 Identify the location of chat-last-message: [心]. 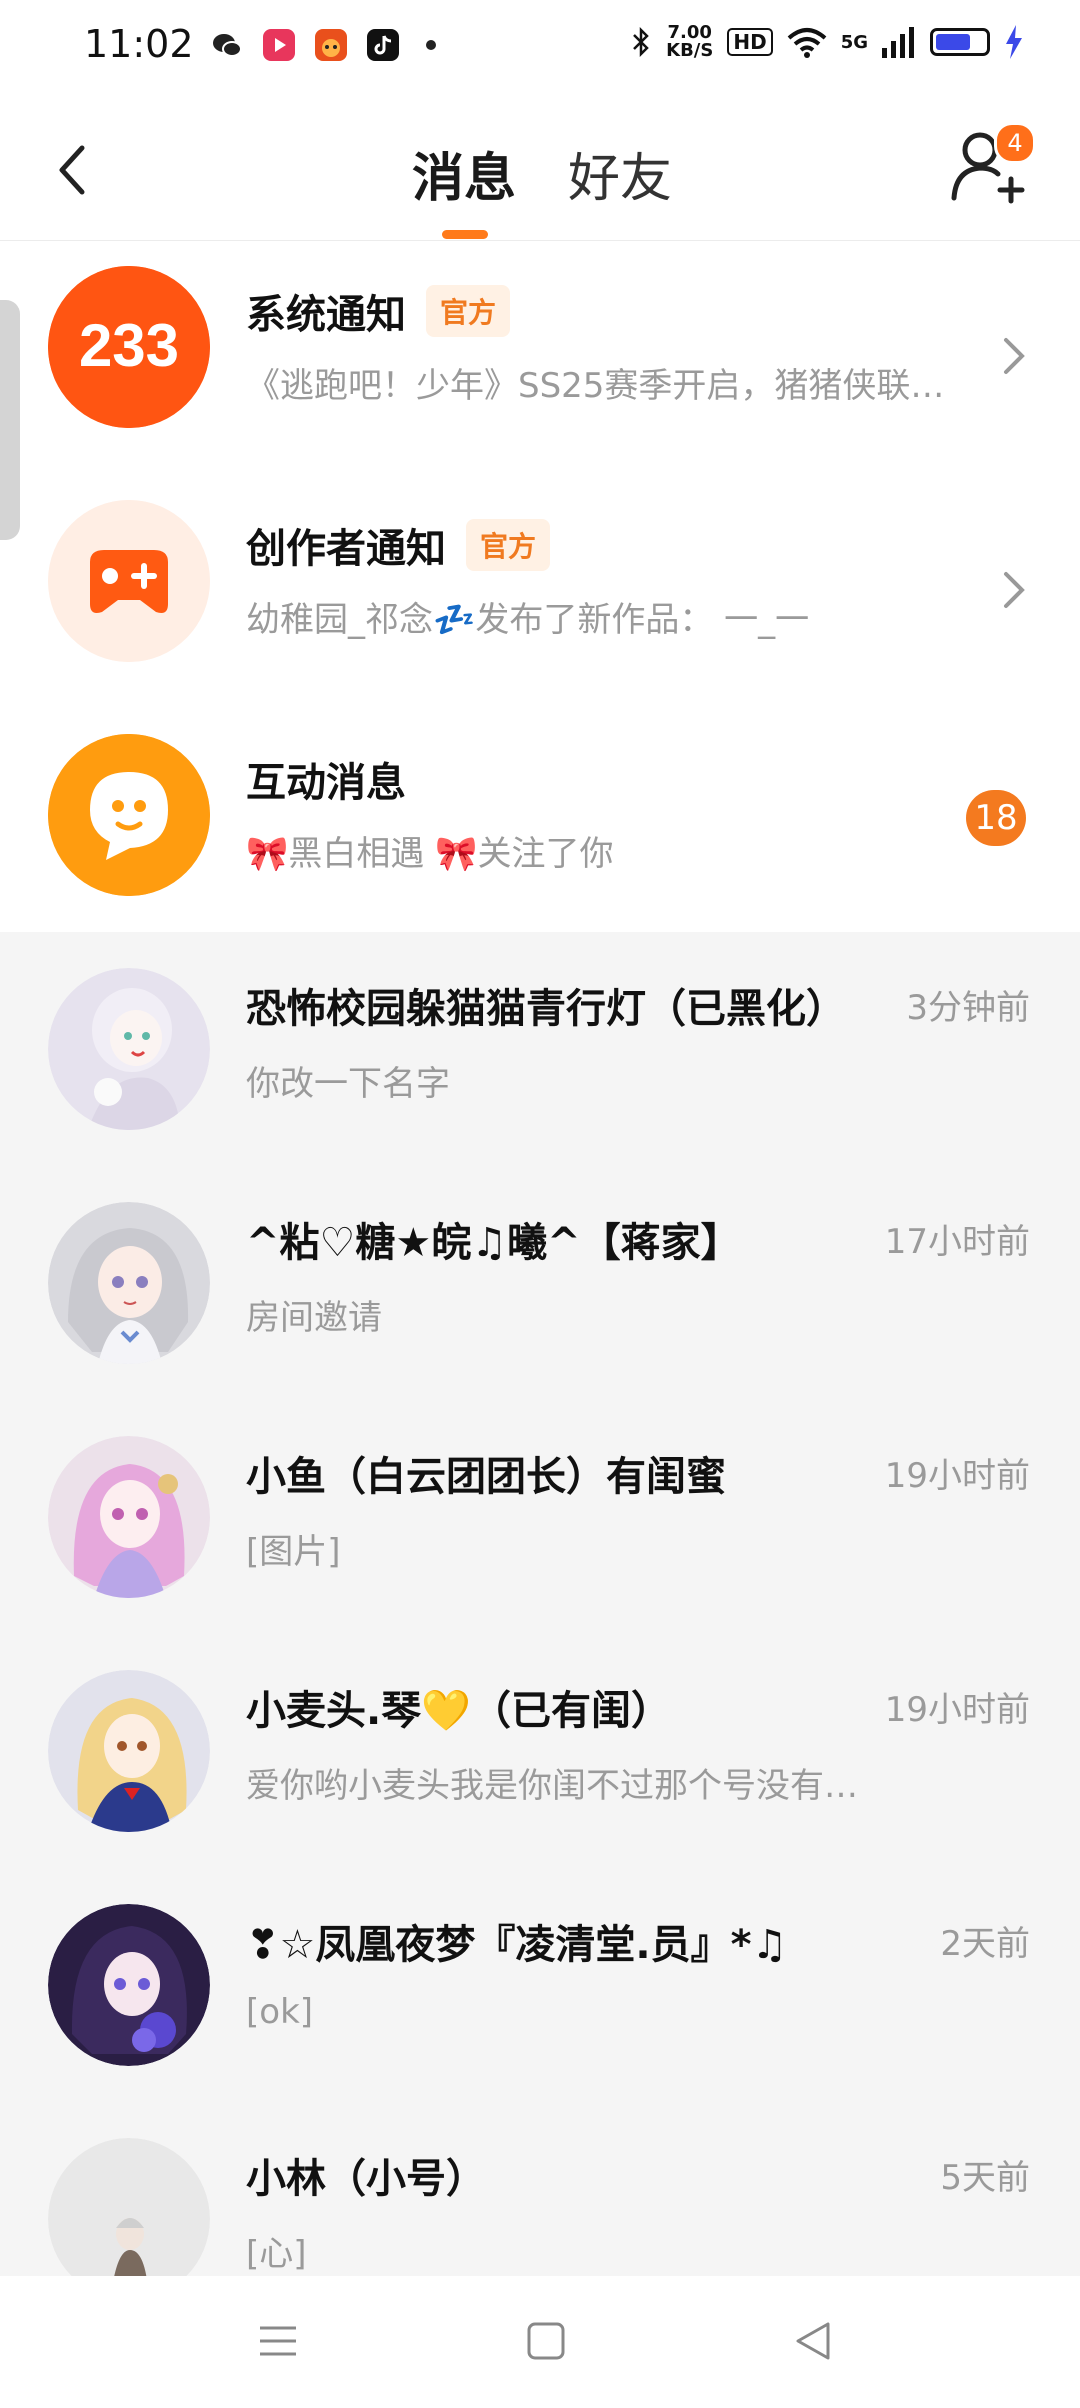
(276, 2254).